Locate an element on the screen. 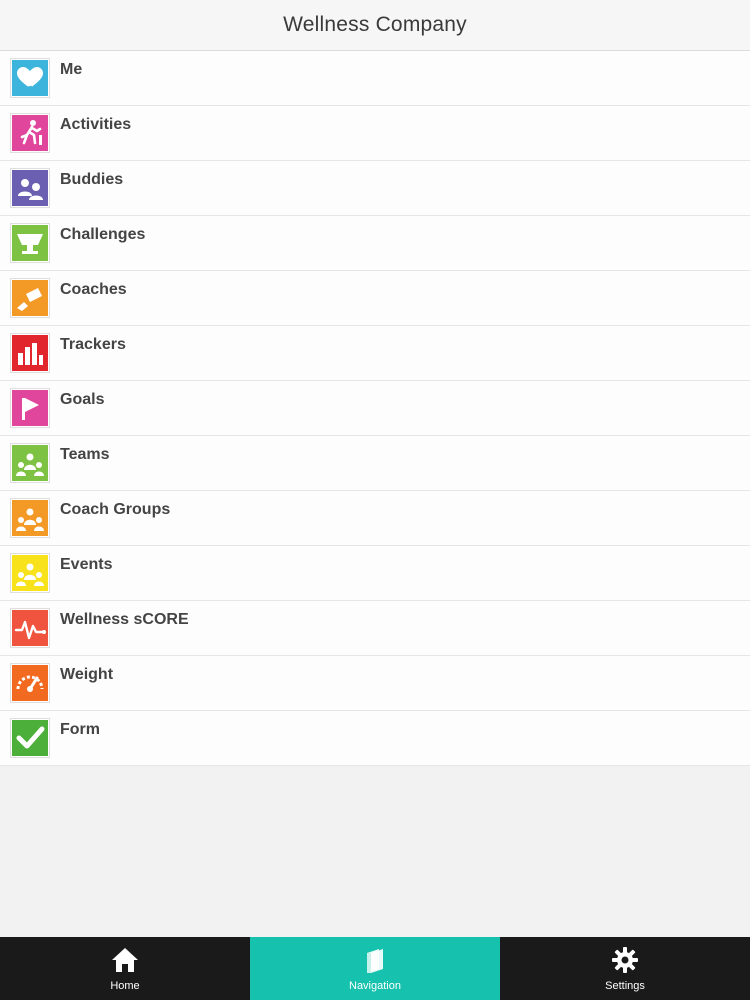 Image resolution: width=750 pixels, height=1000 pixels. buddies-icon is located at coordinates (30, 188).